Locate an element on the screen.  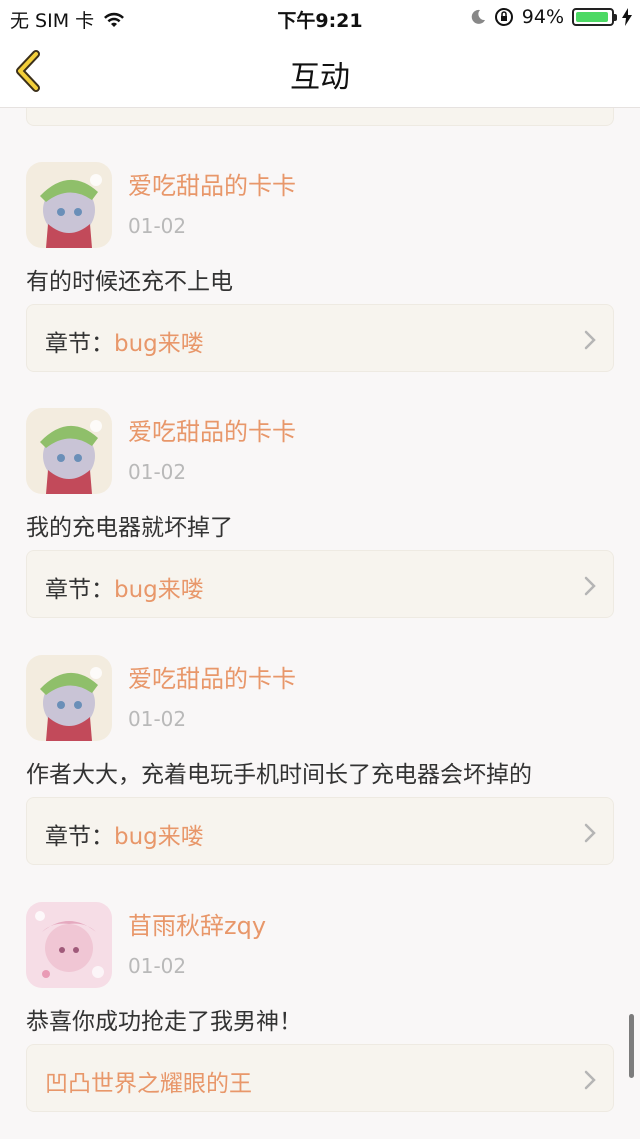
rotation-lock-icon is located at coordinates (503, 17).